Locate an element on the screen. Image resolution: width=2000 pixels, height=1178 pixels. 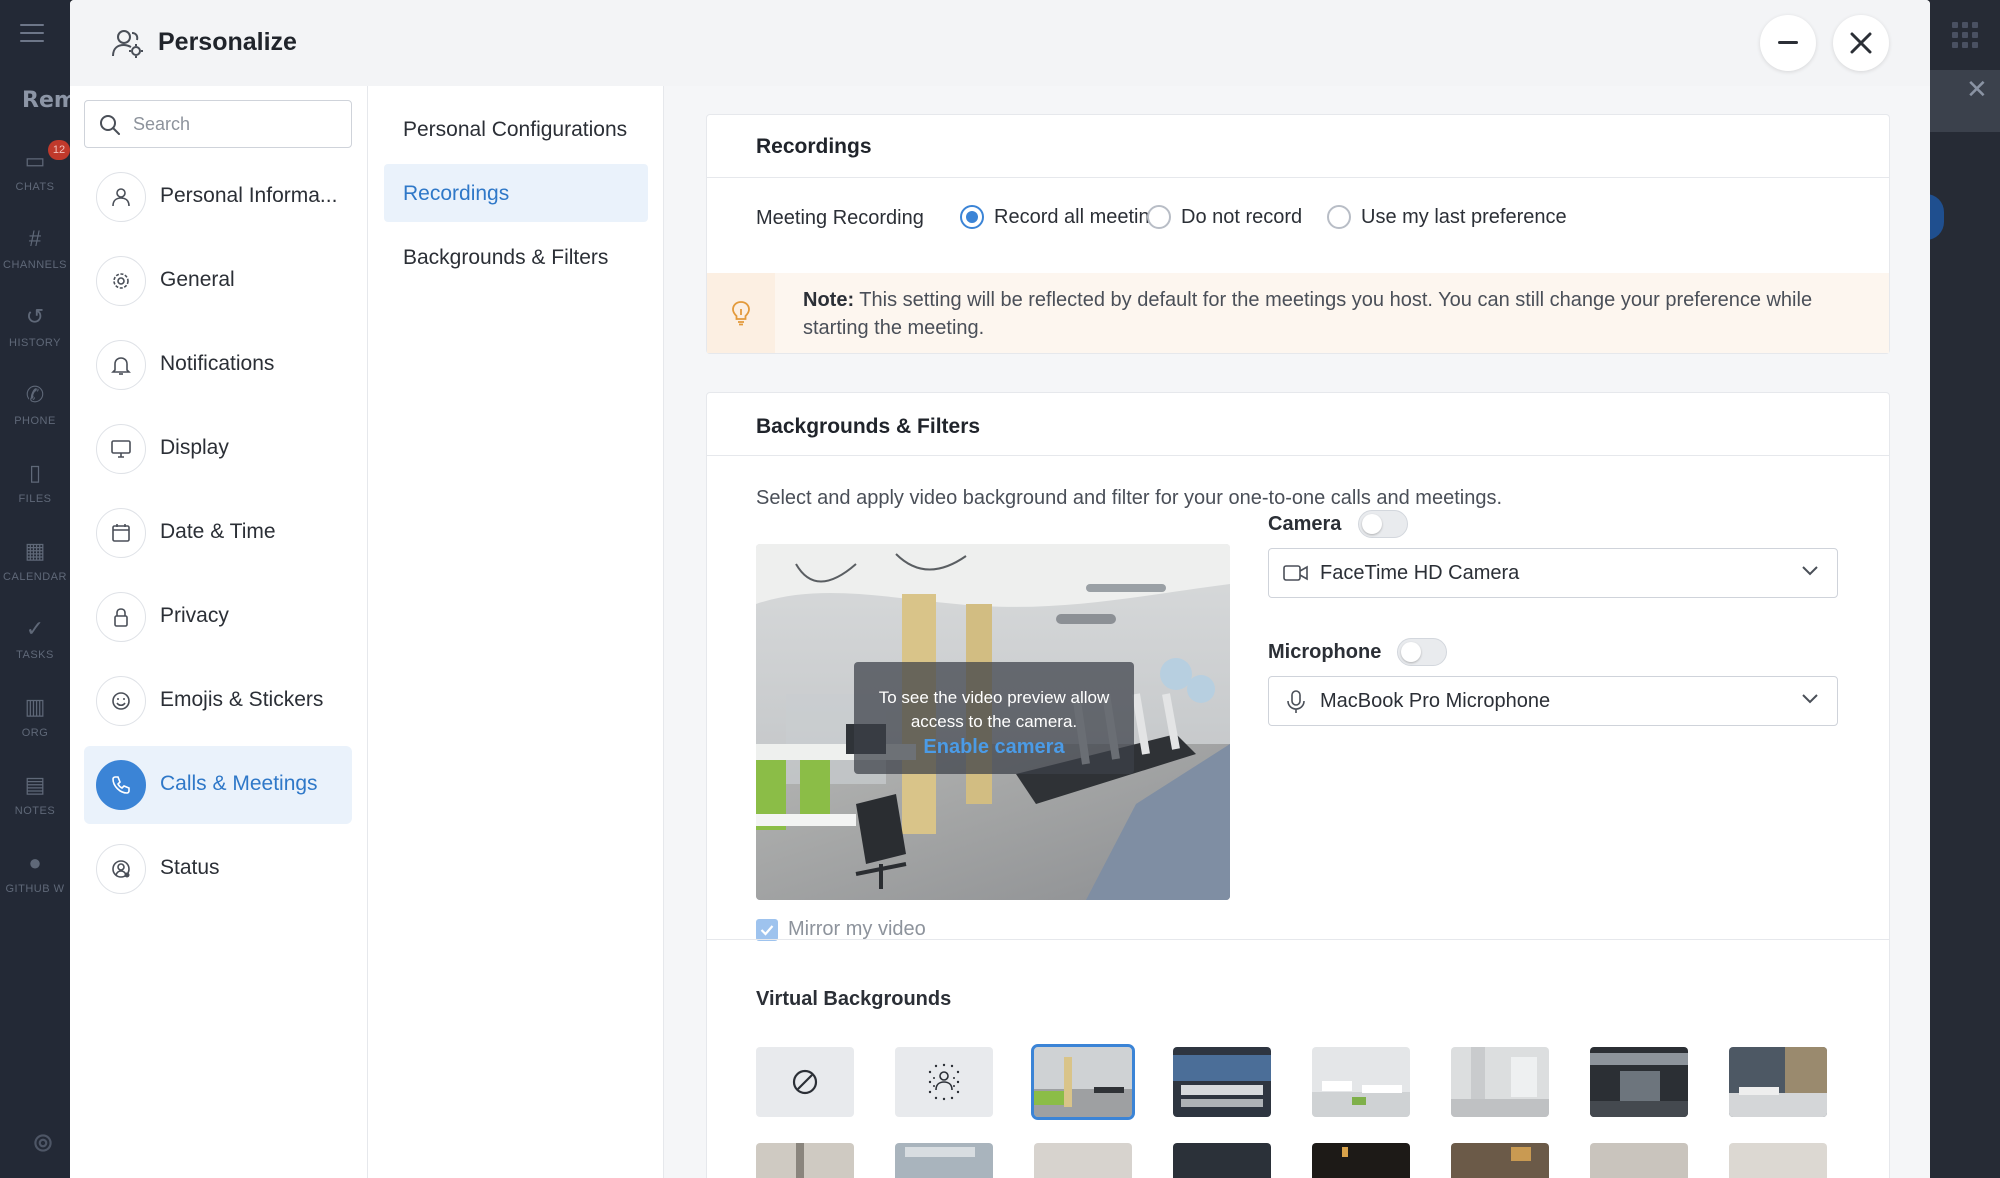
radio-label: Do not record is located at coordinates (1242, 216).